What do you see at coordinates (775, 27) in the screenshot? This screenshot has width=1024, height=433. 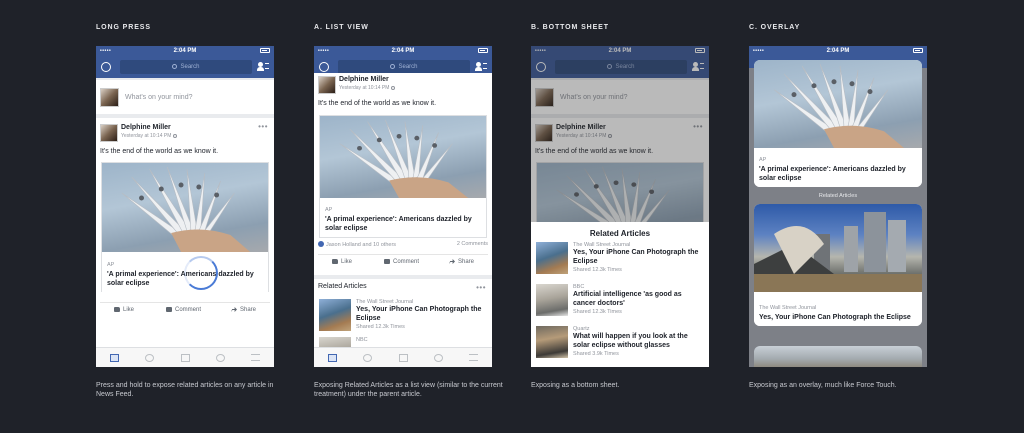 I see `column-title: C. OVERLAY` at bounding box center [775, 27].